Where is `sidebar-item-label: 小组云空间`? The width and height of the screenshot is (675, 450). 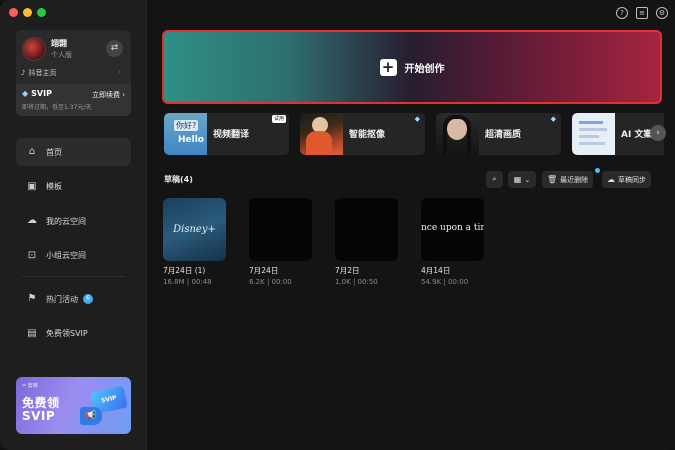 sidebar-item-label: 小组云空间 is located at coordinates (66, 255).